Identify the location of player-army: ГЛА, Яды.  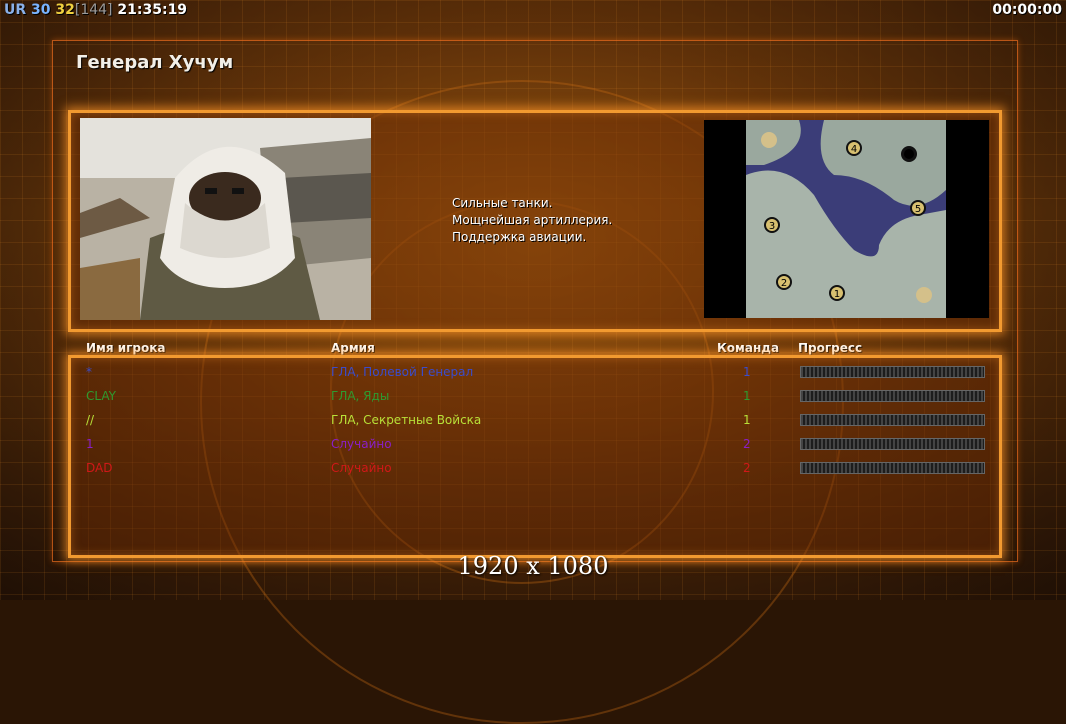
(360, 396).